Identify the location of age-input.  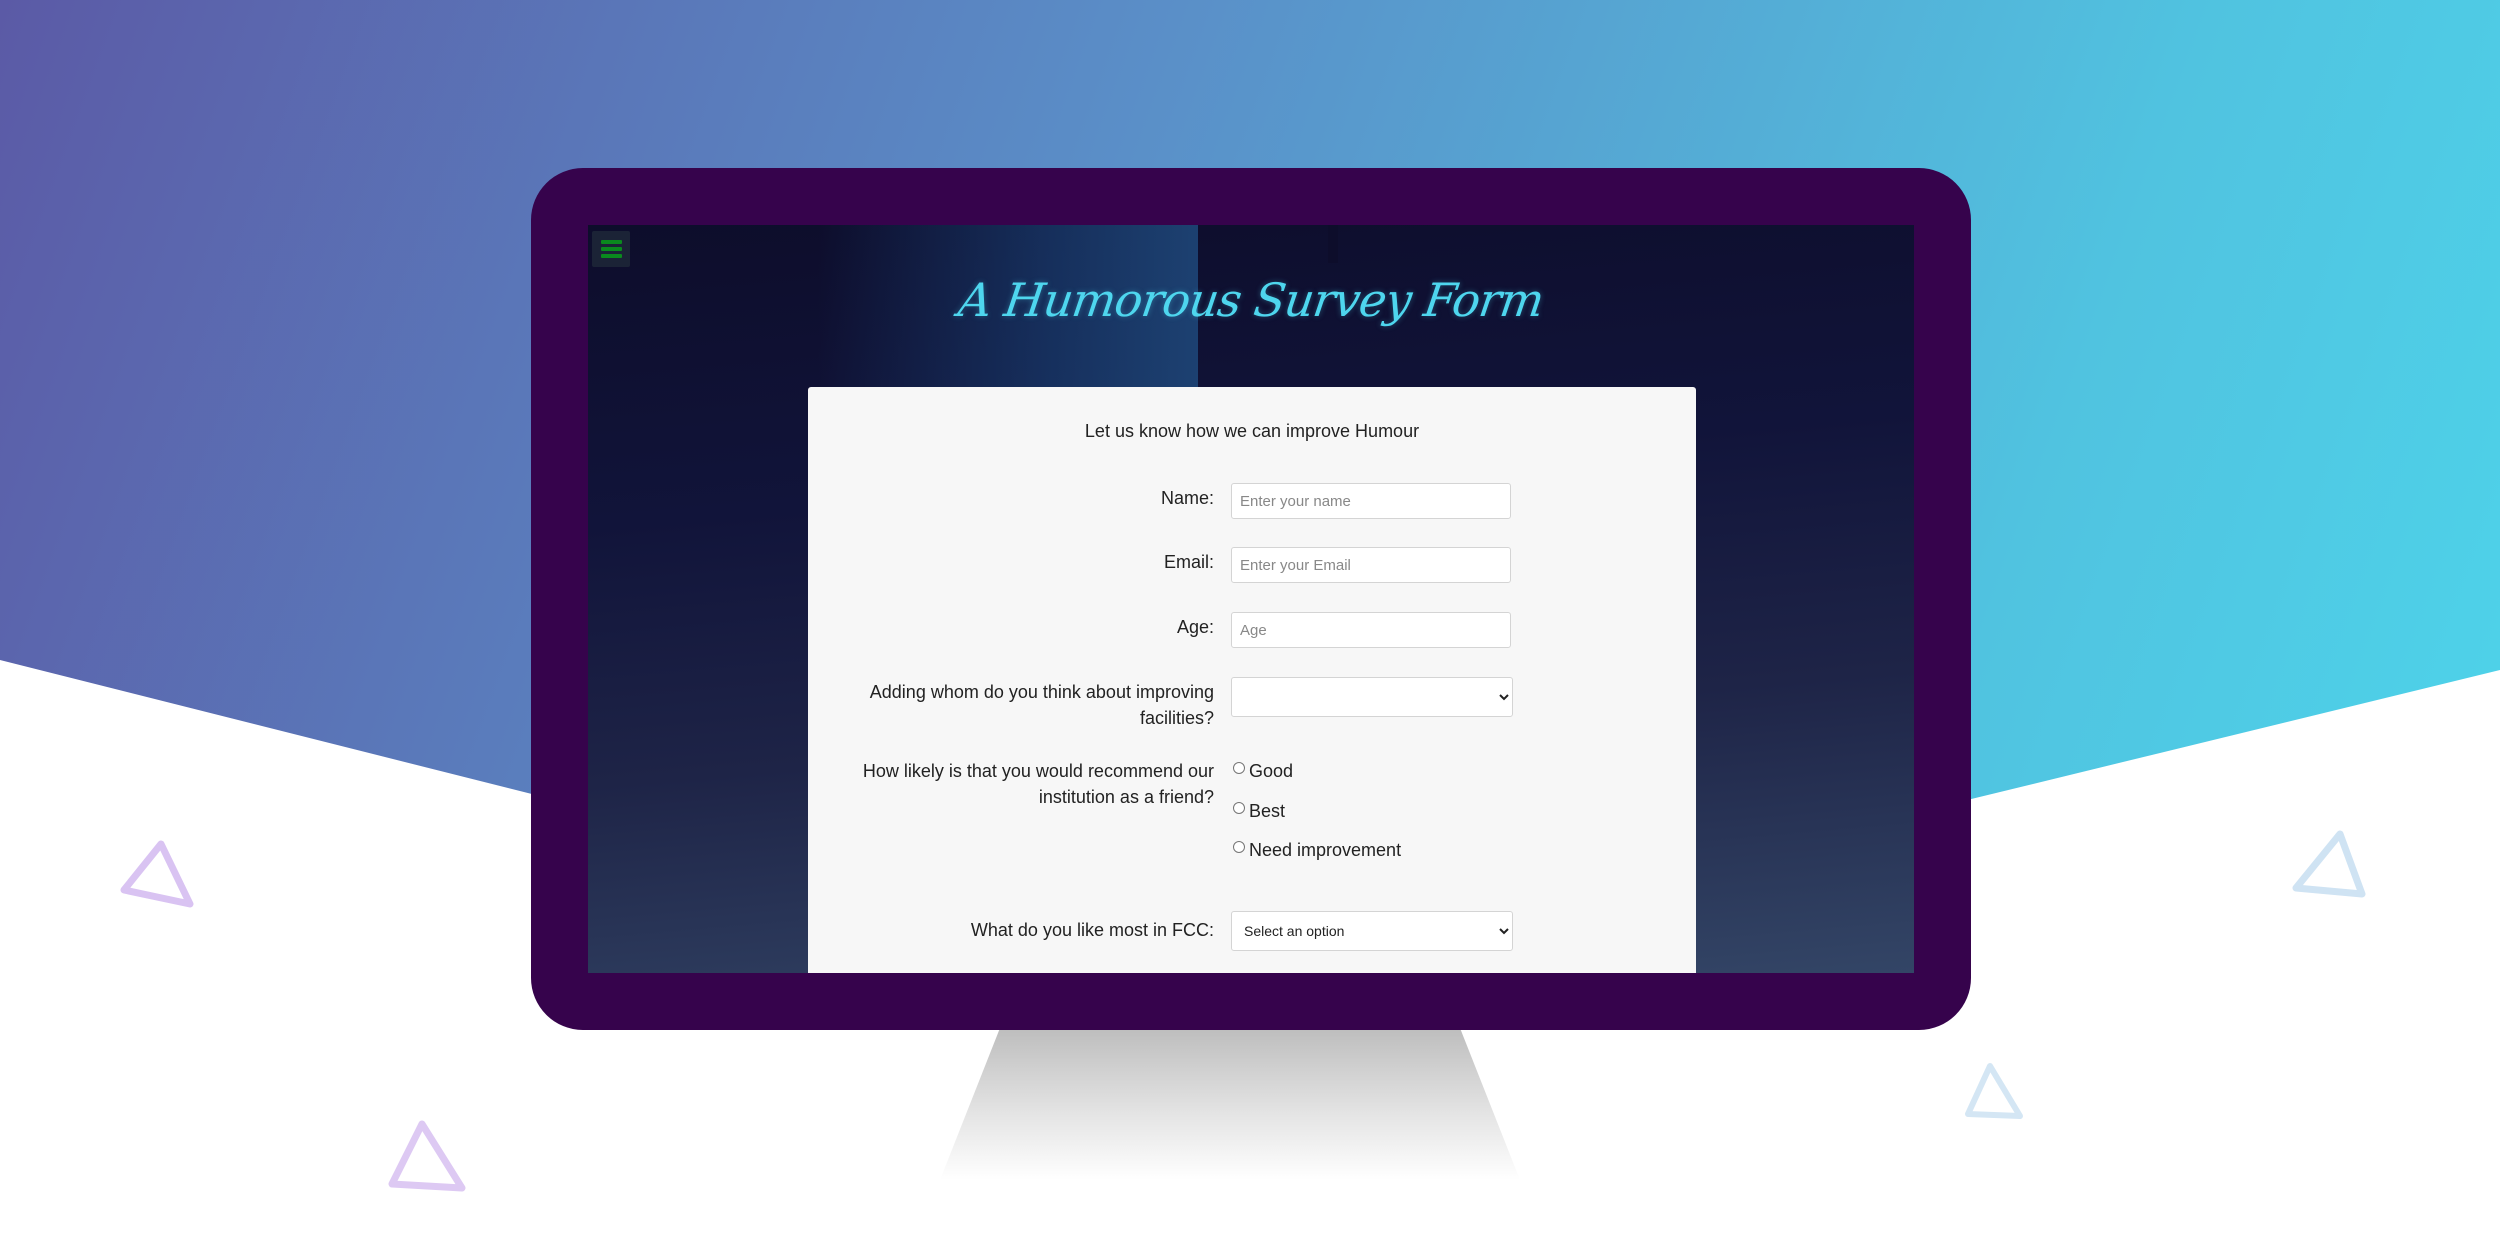
(1371, 630).